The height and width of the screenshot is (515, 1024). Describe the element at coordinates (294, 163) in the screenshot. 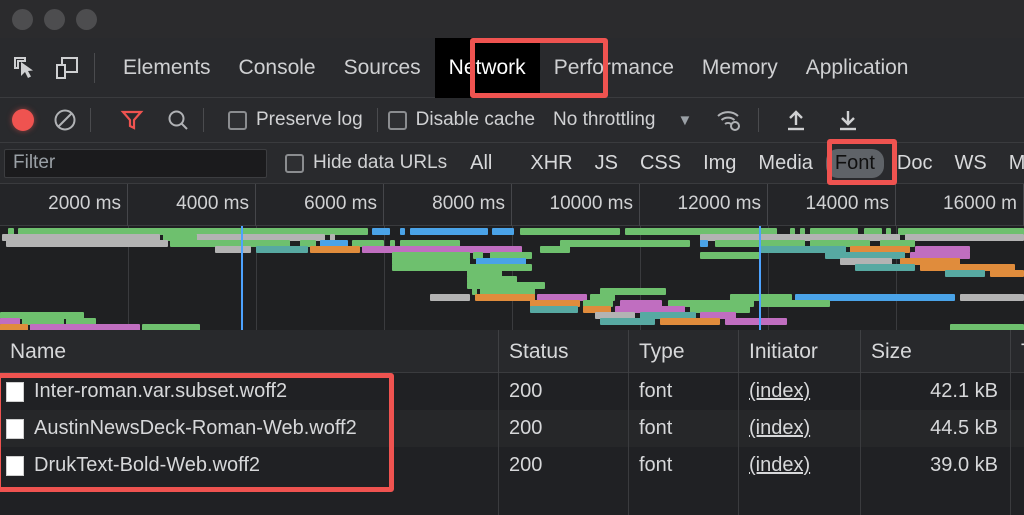

I see `hide-data-urls-checkbox` at that location.